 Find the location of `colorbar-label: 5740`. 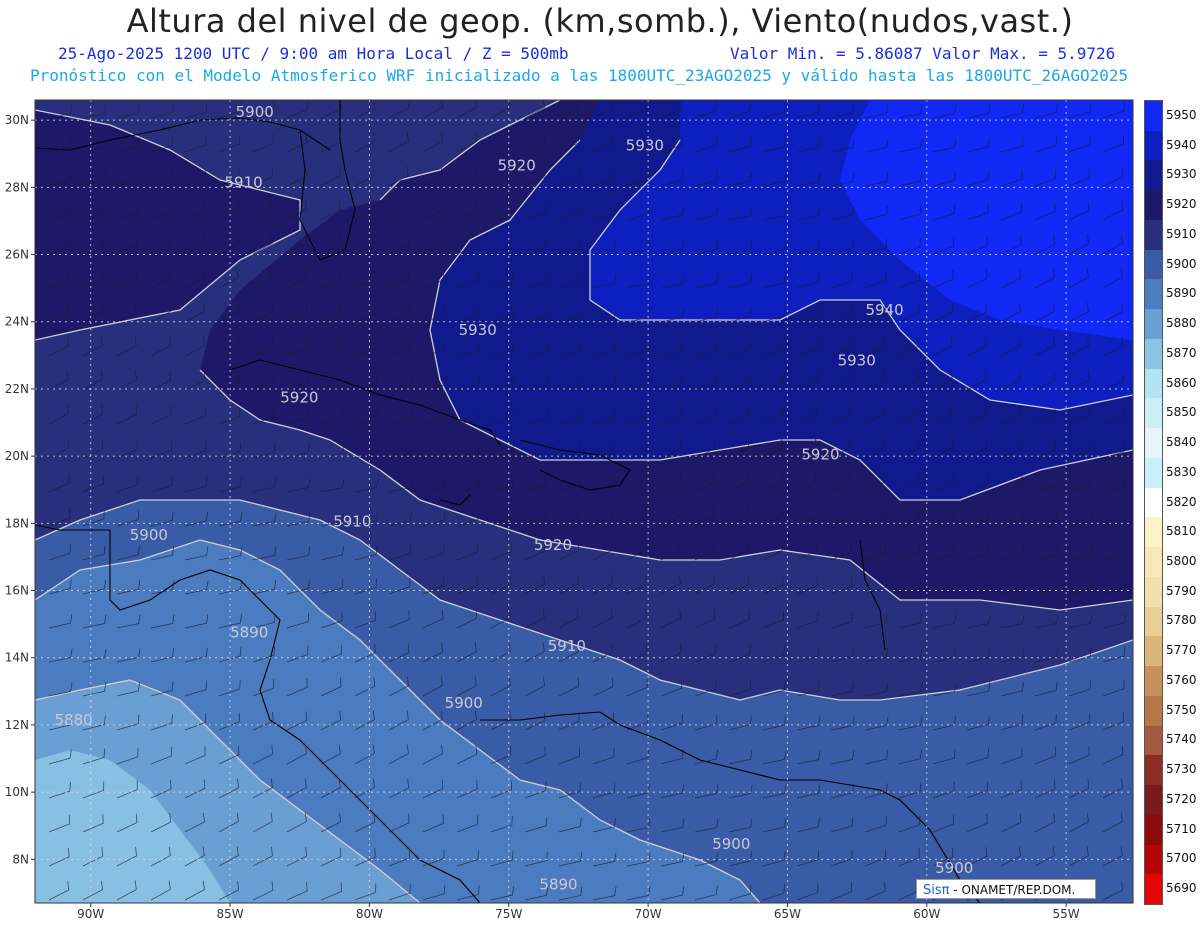

colorbar-label: 5740 is located at coordinates (1181, 739).